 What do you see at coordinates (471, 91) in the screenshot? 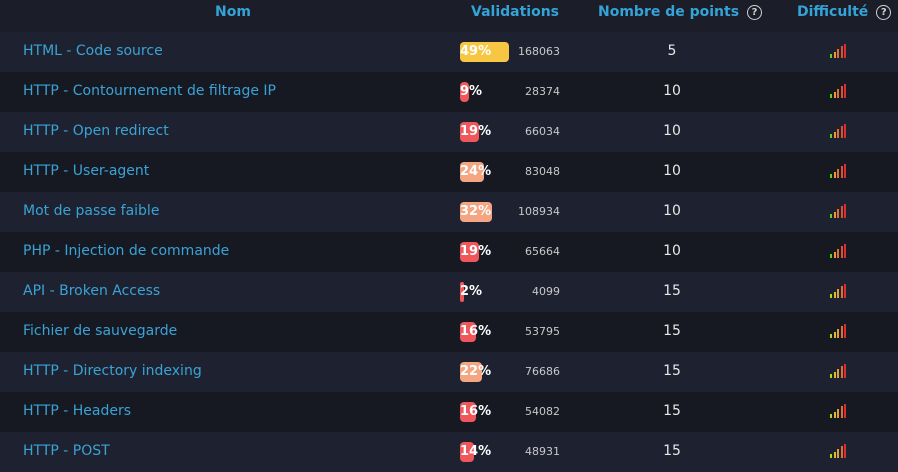
I see `validation-percent: 9%` at bounding box center [471, 91].